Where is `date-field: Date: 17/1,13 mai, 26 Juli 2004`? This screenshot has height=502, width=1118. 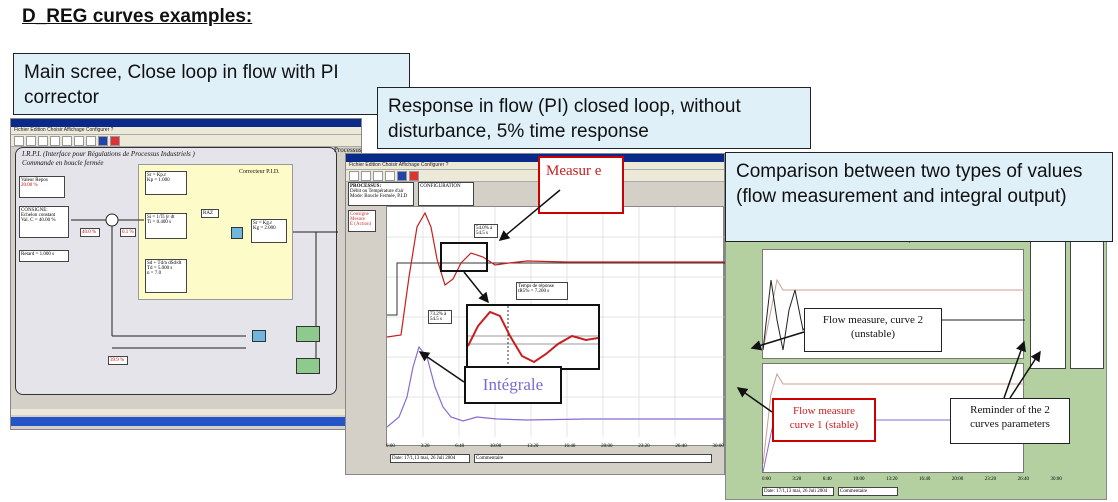
date-field: Date: 17/1,13 mai, 26 Juli 2004 is located at coordinates (430, 458).